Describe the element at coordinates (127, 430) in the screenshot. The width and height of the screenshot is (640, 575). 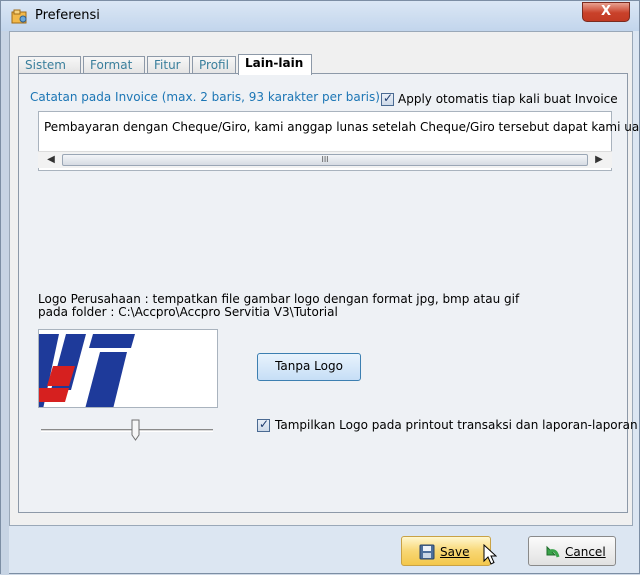
I see `logo-size-slider-track` at that location.